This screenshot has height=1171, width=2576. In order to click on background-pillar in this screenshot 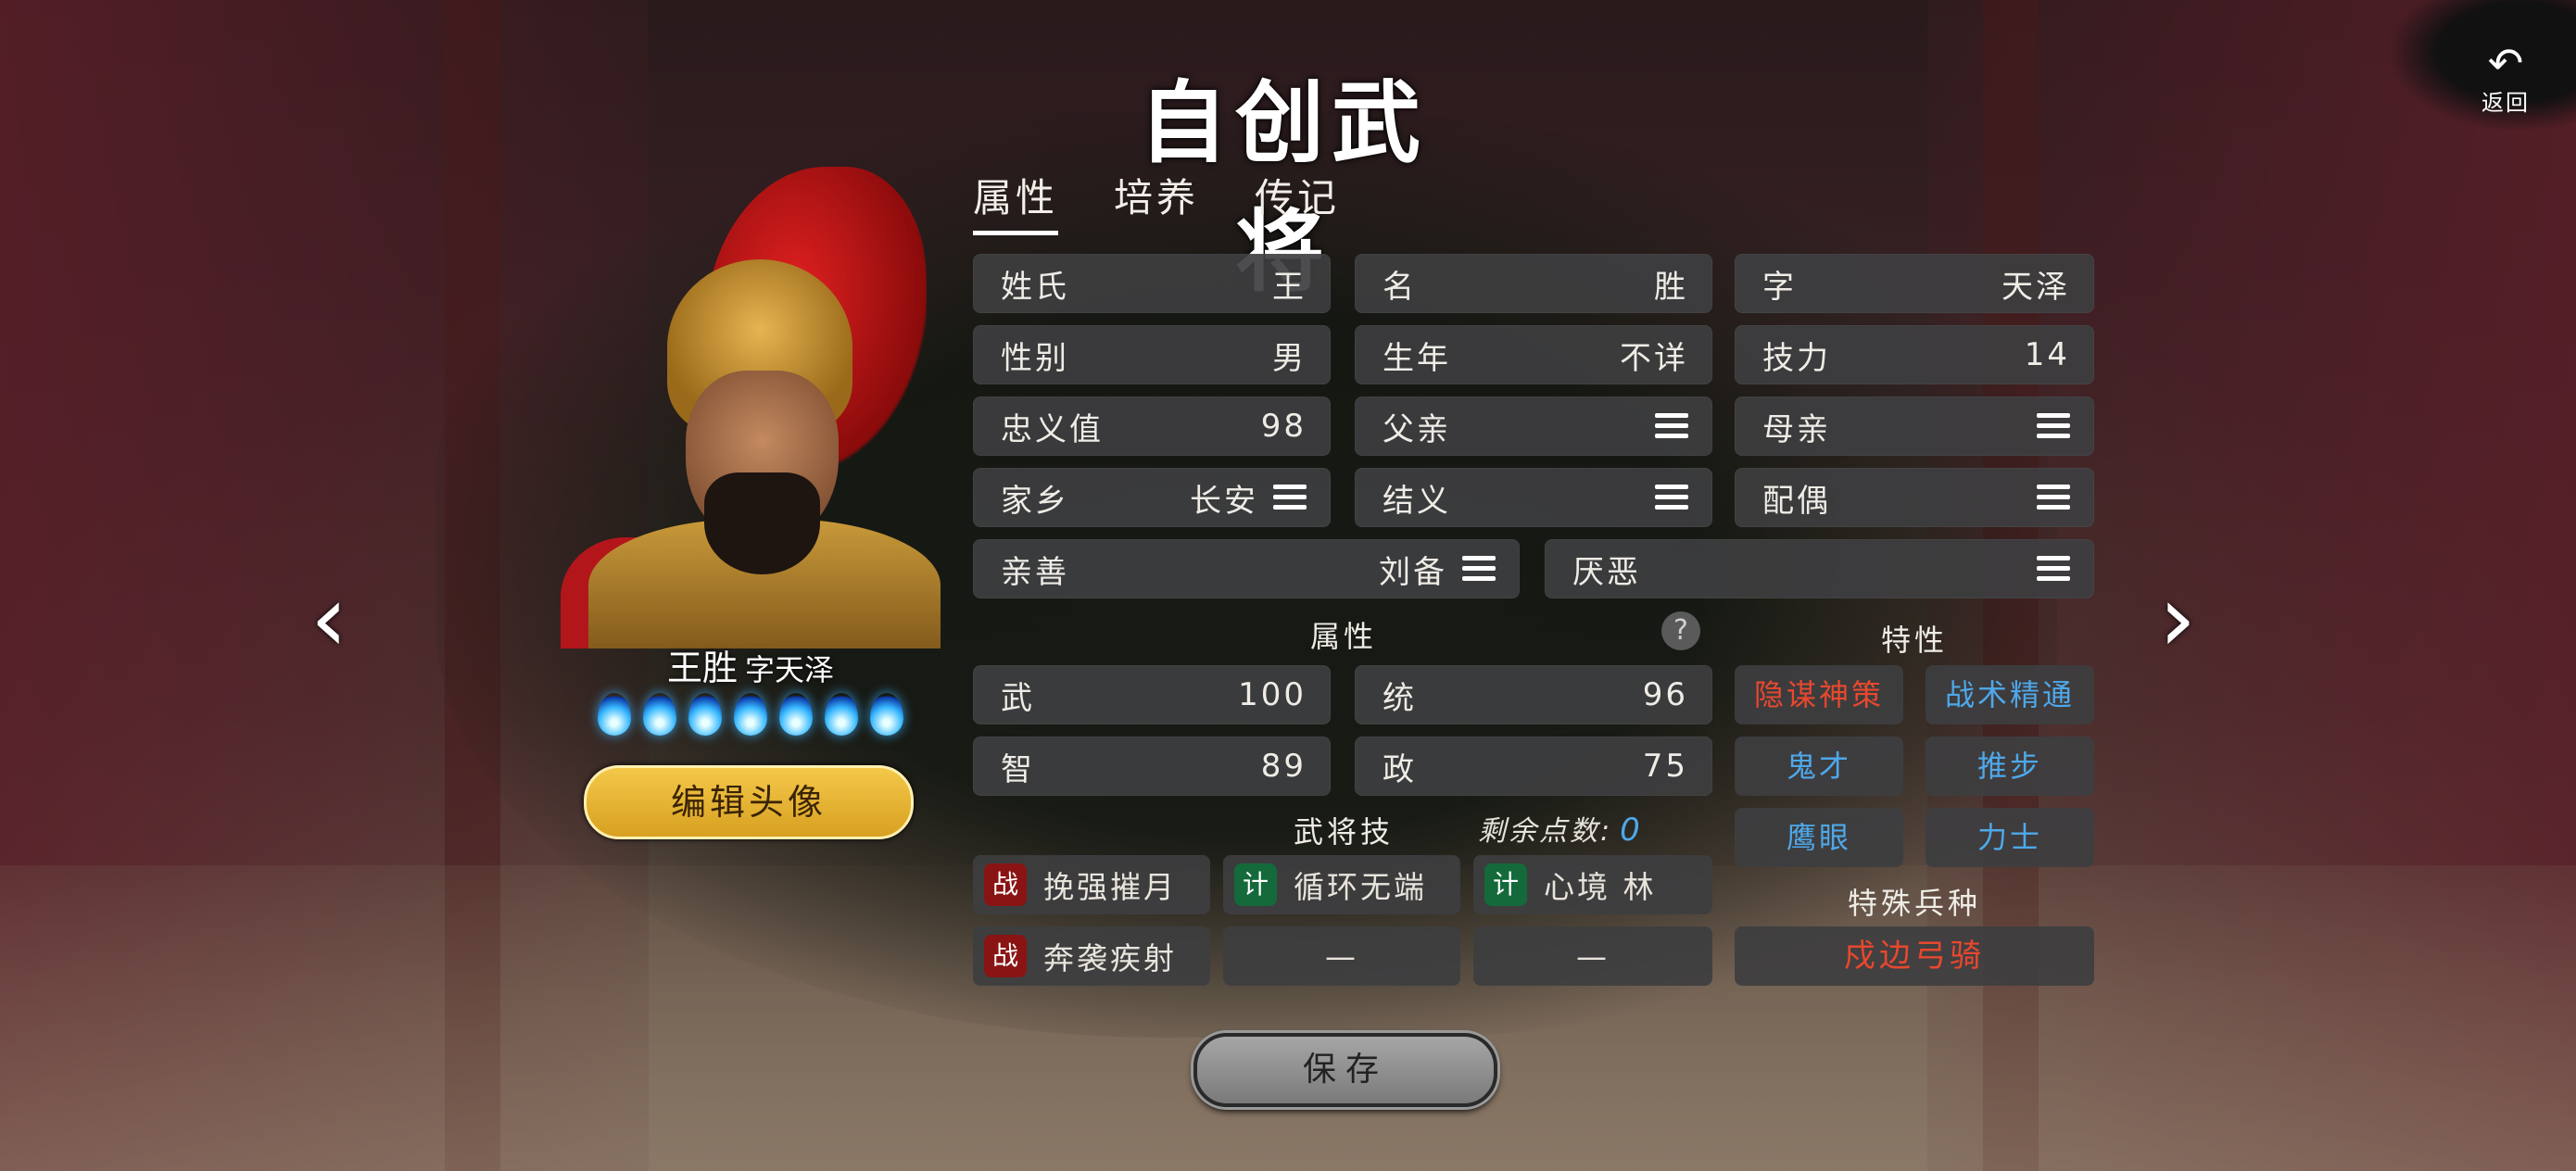, I will do `click(473, 585)`.